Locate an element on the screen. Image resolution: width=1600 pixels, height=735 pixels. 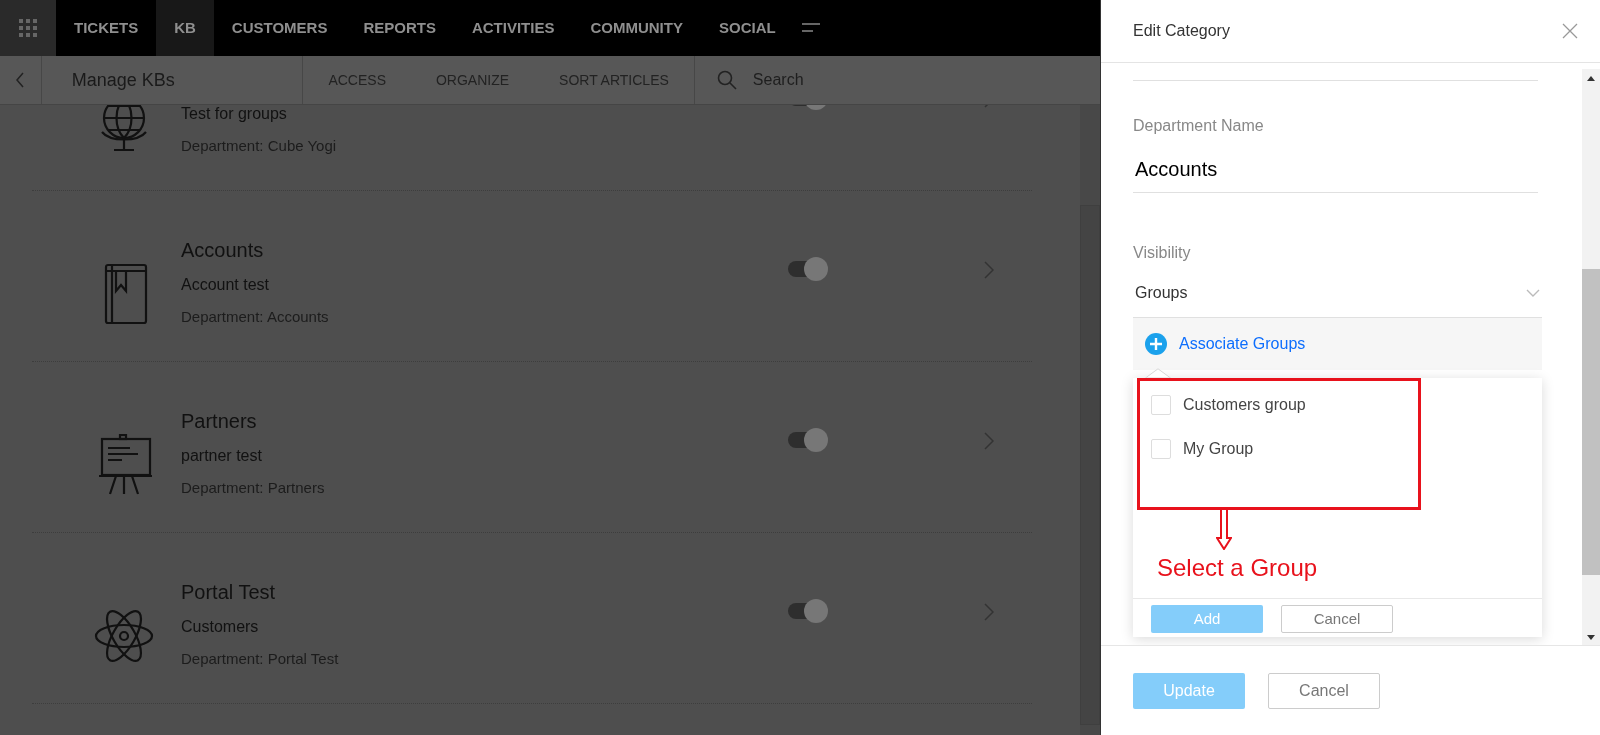
nav-tab: CUSTOMERS is located at coordinates (279, 28).